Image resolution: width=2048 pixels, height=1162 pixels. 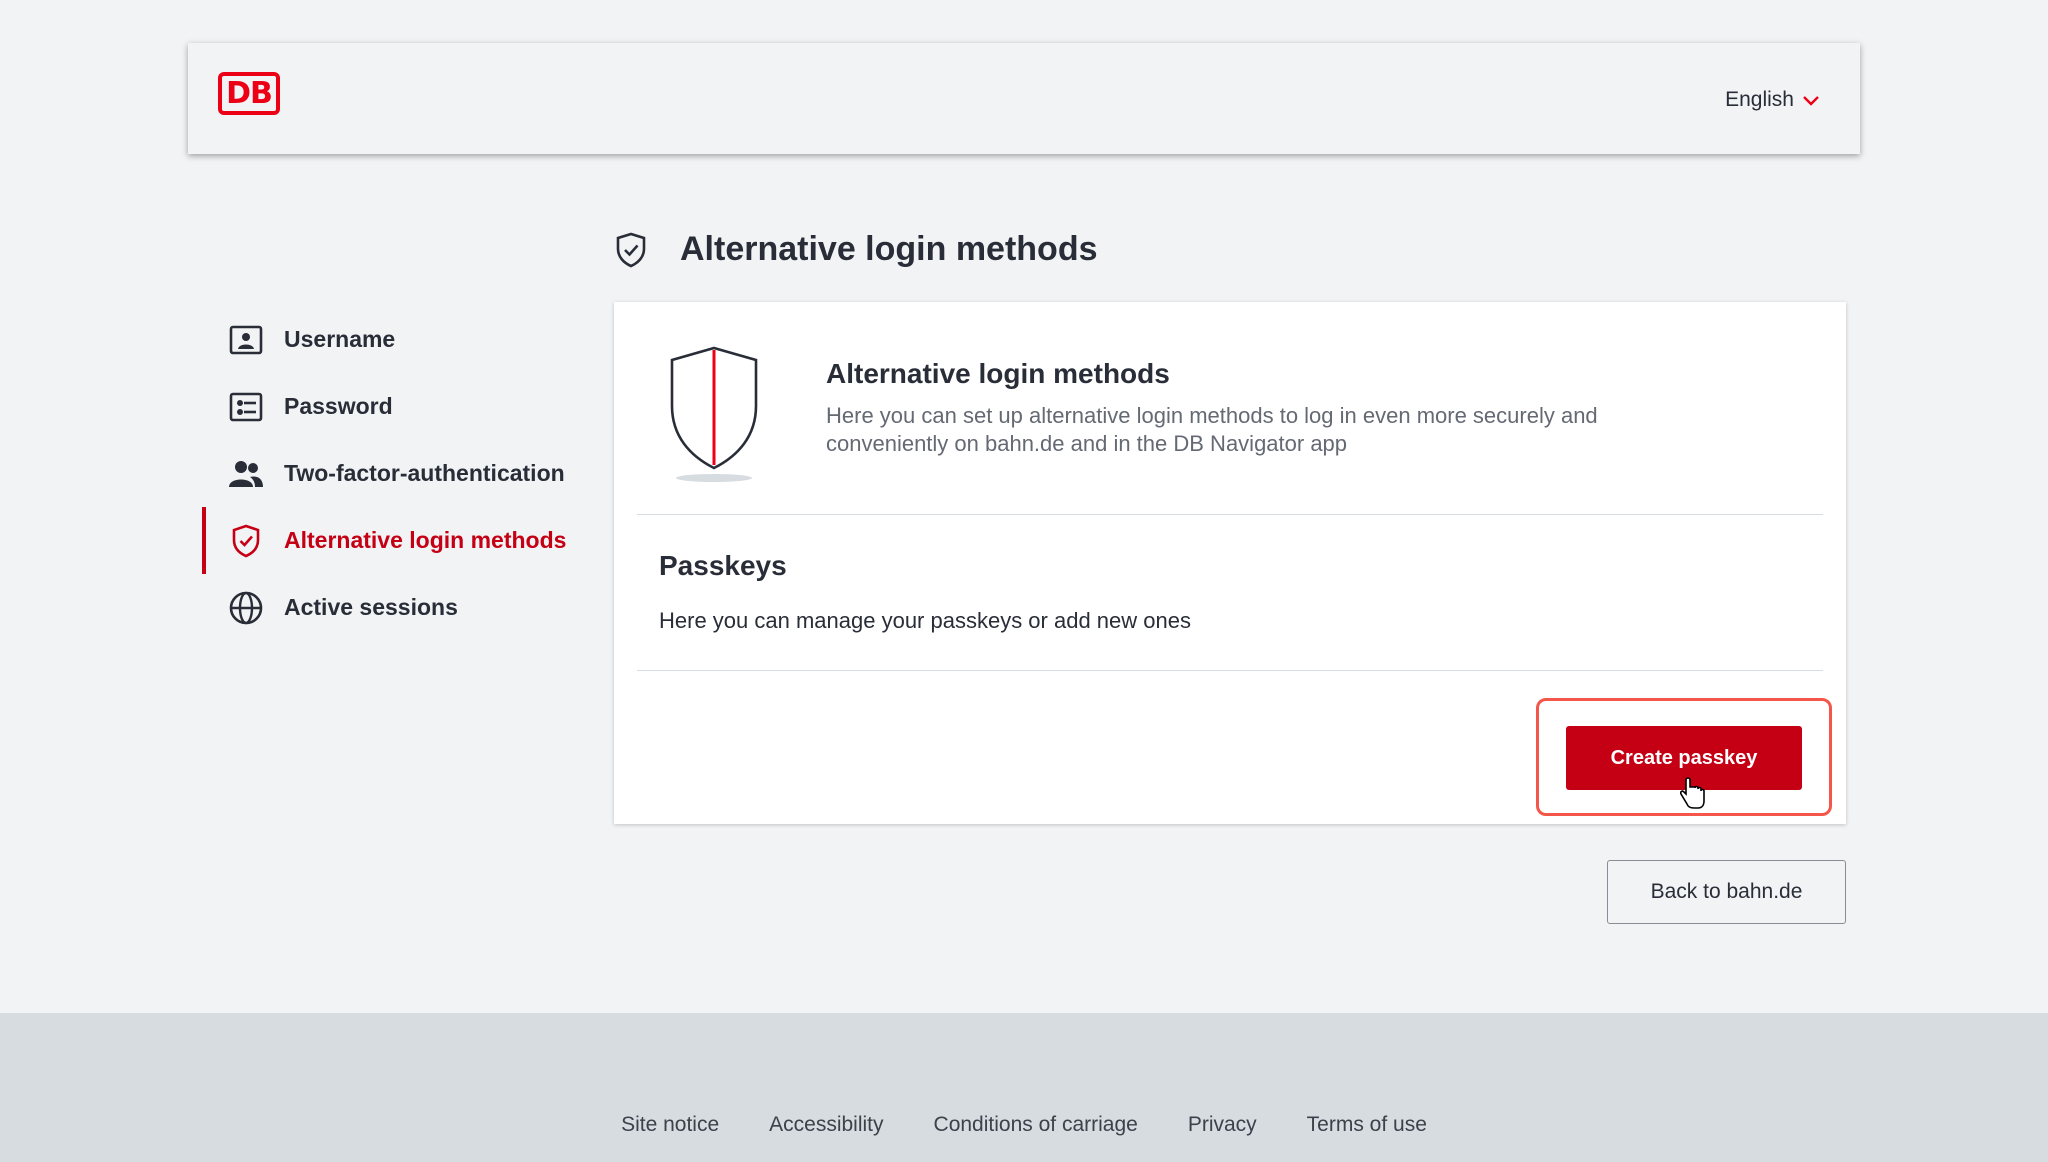 What do you see at coordinates (889, 249) in the screenshot?
I see `page-title: Alternative login methods` at bounding box center [889, 249].